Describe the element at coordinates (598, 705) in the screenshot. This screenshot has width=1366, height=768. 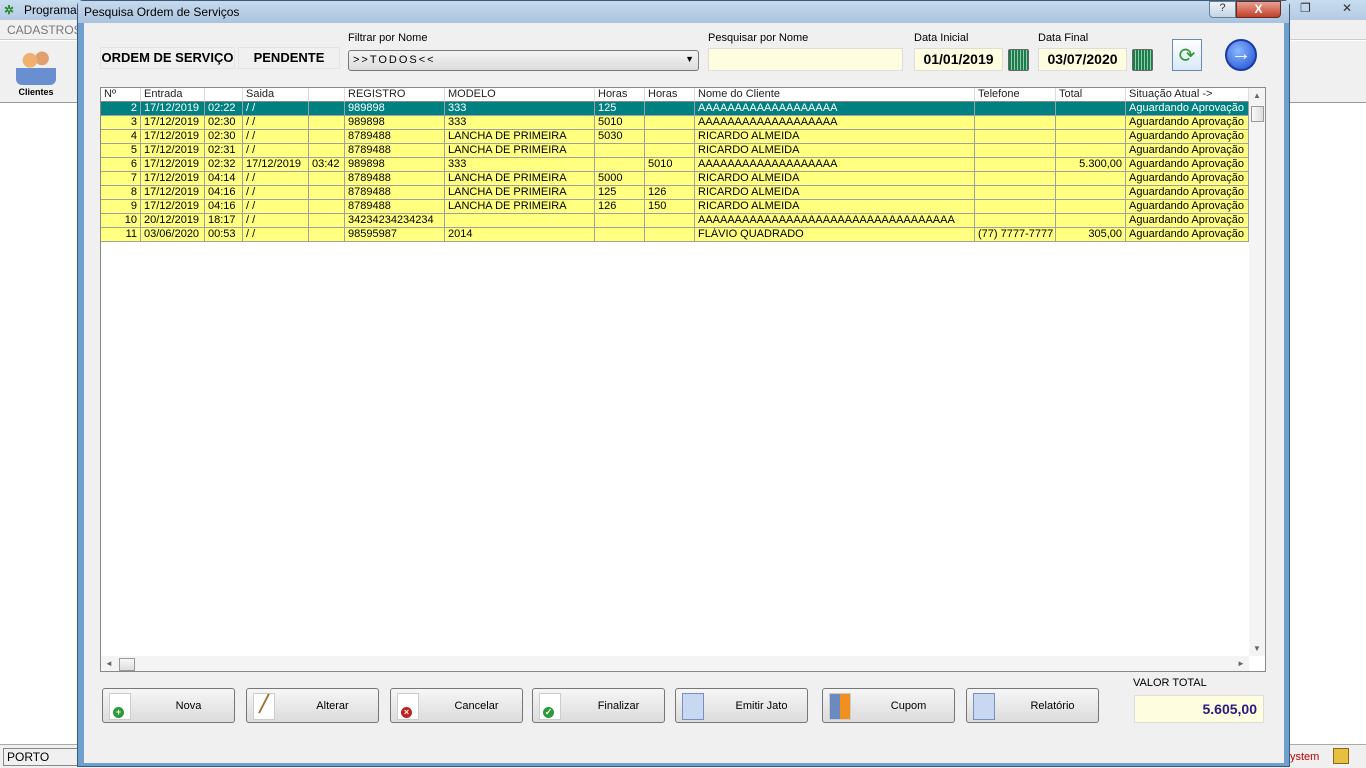
I see `finalizar-button: ✓ Finalizar` at that location.